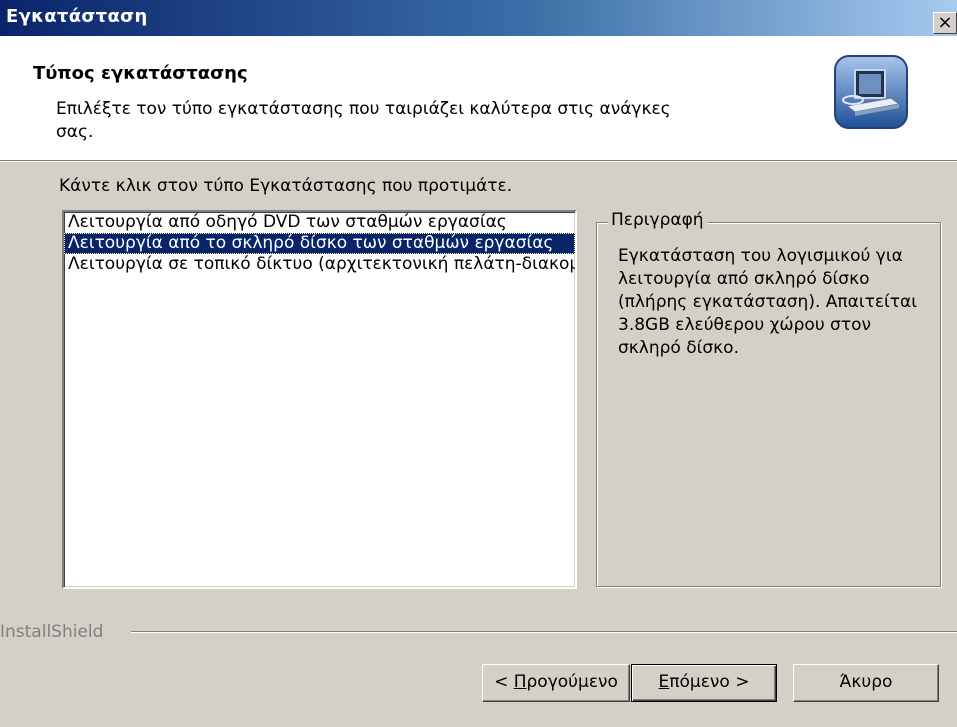 The width and height of the screenshot is (957, 727). I want to click on footer-separator-highlight, so click(544, 632).